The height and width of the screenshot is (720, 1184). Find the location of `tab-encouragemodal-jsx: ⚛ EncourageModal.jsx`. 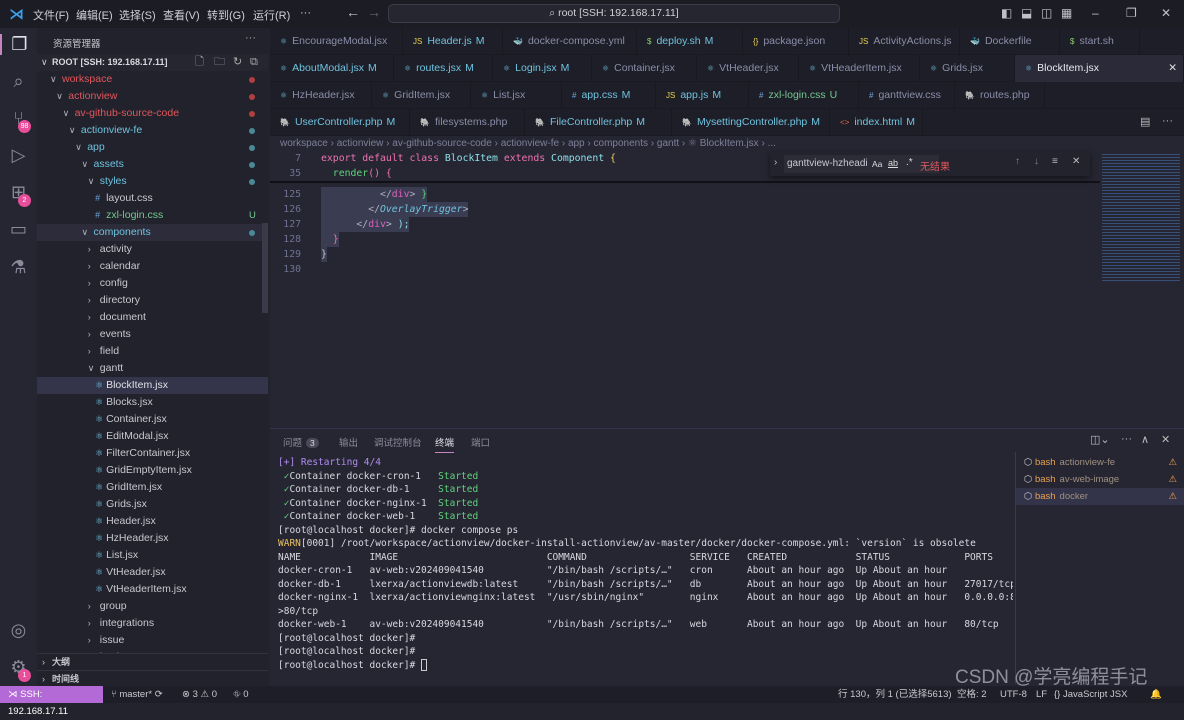

tab-encouragemodal-jsx: ⚛ EncourageModal.jsx is located at coordinates (336, 41).